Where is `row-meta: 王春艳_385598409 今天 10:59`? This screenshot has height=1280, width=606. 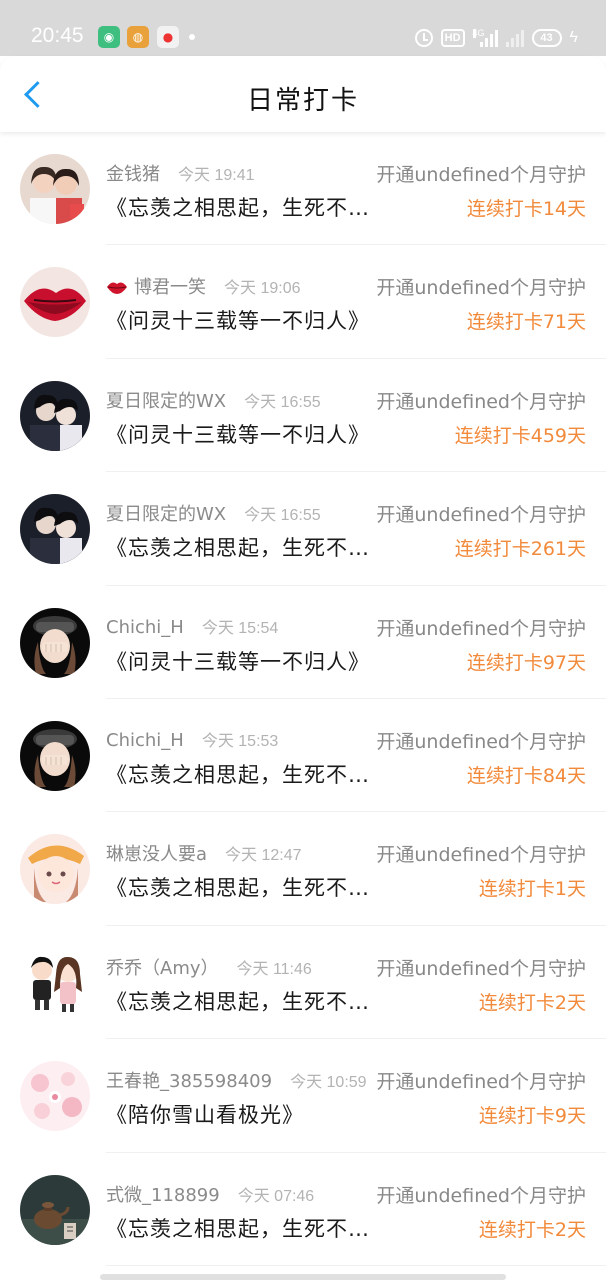
row-meta: 王春艳_385598409 今天 10:59 is located at coordinates (236, 1080).